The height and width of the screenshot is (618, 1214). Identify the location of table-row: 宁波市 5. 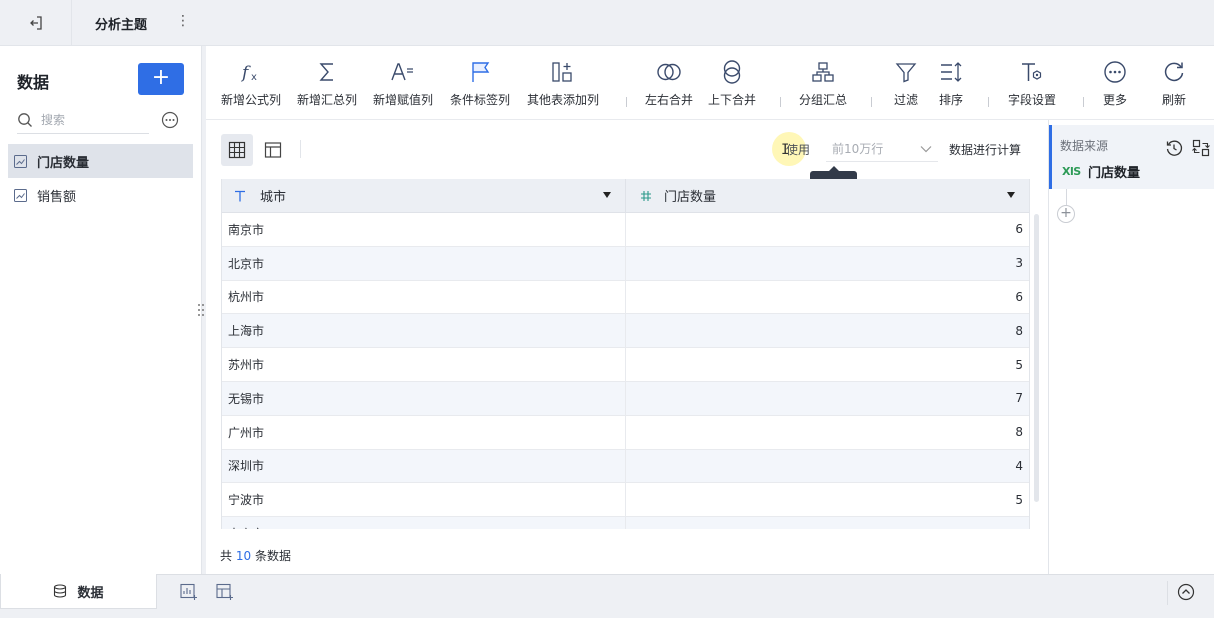
(625, 500).